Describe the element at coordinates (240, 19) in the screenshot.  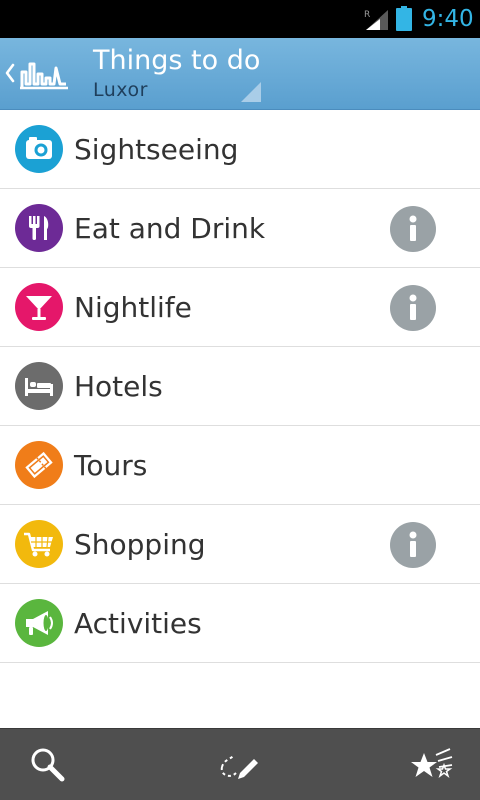
I see `status-bar: R 9:40` at that location.